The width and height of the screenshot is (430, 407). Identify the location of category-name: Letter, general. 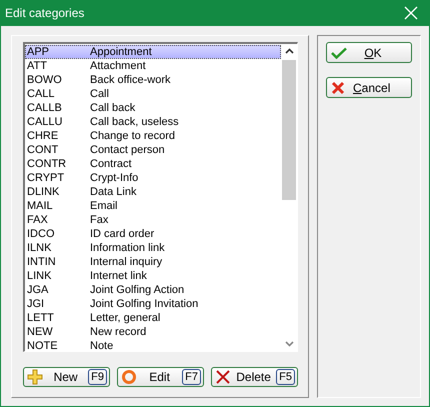
(125, 318).